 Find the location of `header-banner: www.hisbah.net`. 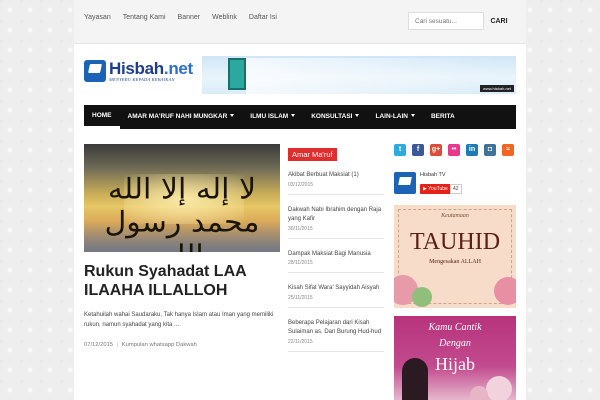

header-banner: www.hisbah.net is located at coordinates (359, 75).